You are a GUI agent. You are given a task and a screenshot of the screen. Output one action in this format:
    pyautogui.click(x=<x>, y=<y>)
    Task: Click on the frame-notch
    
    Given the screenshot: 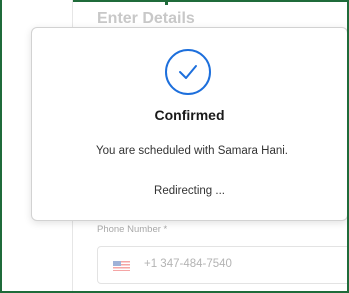 What is the action you would take?
    pyautogui.click(x=166, y=2)
    